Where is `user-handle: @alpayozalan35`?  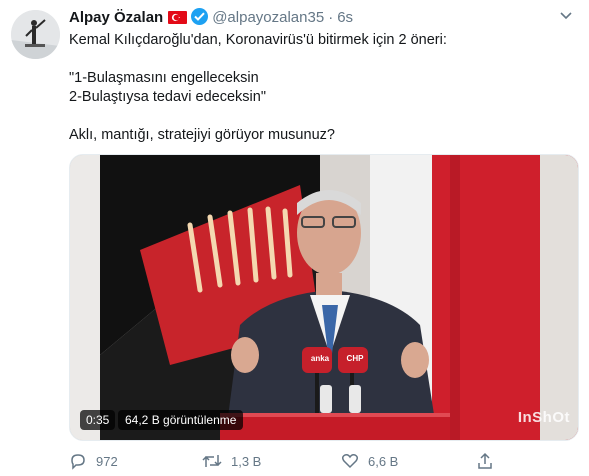
user-handle: @alpayozalan35 is located at coordinates (268, 17).